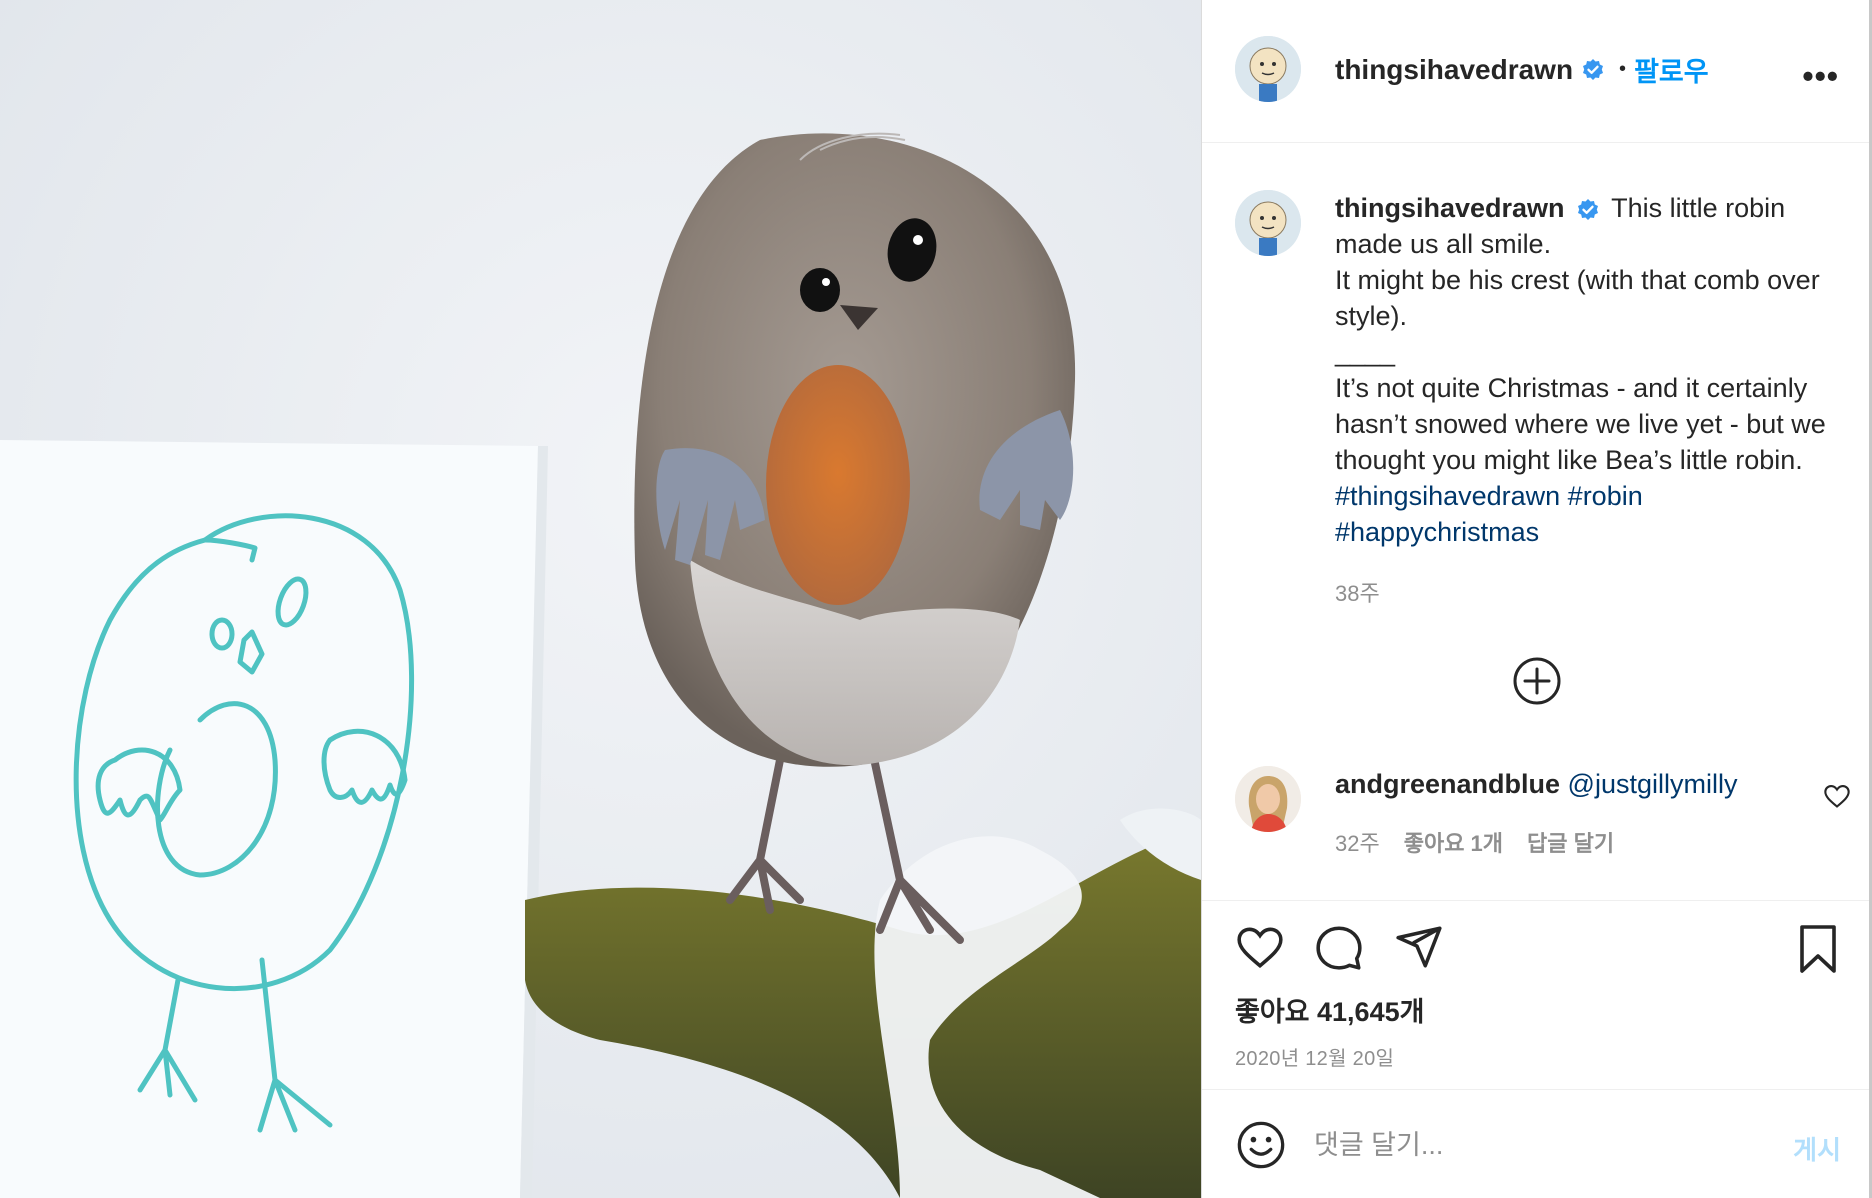  I want to click on comment-input, so click(1539, 1145).